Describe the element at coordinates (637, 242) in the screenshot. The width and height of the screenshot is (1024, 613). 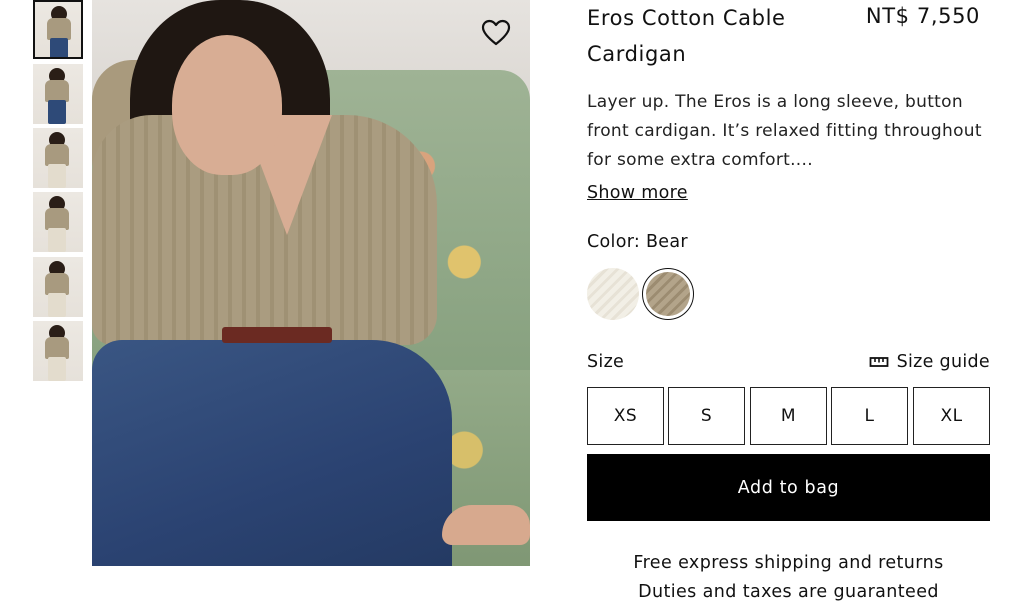
I see `color-label: Color: Bear` at that location.